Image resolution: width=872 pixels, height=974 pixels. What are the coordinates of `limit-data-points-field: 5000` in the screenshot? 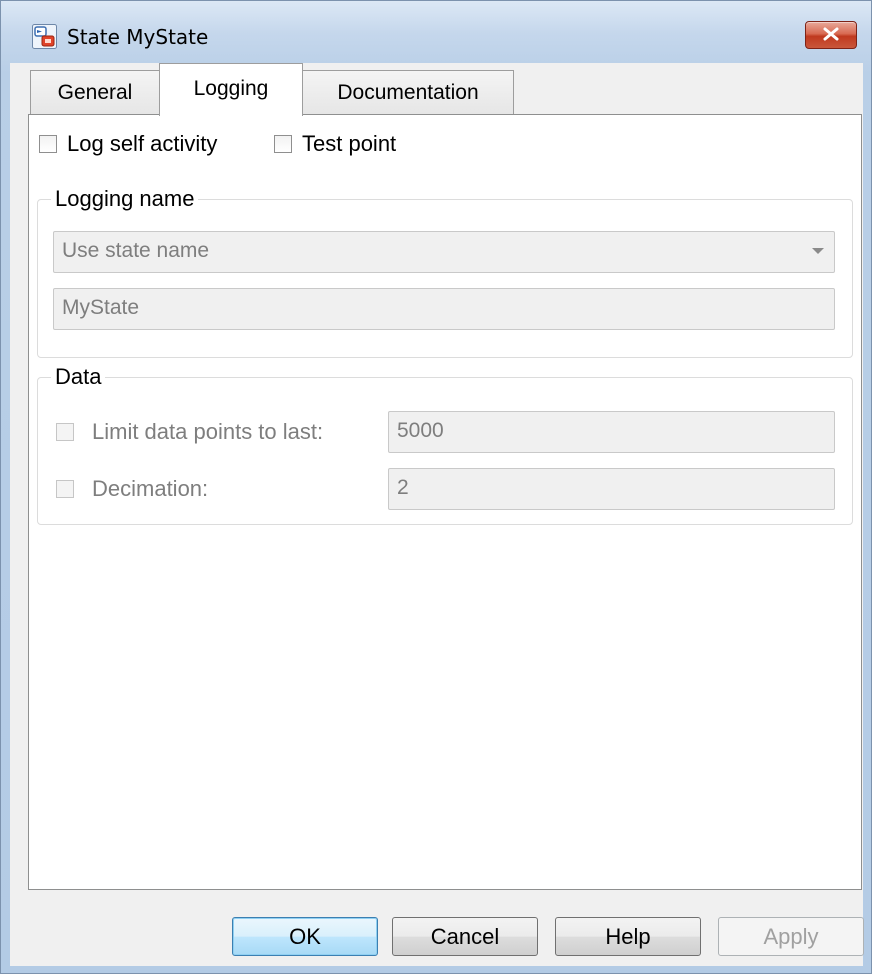 It's located at (611, 432).